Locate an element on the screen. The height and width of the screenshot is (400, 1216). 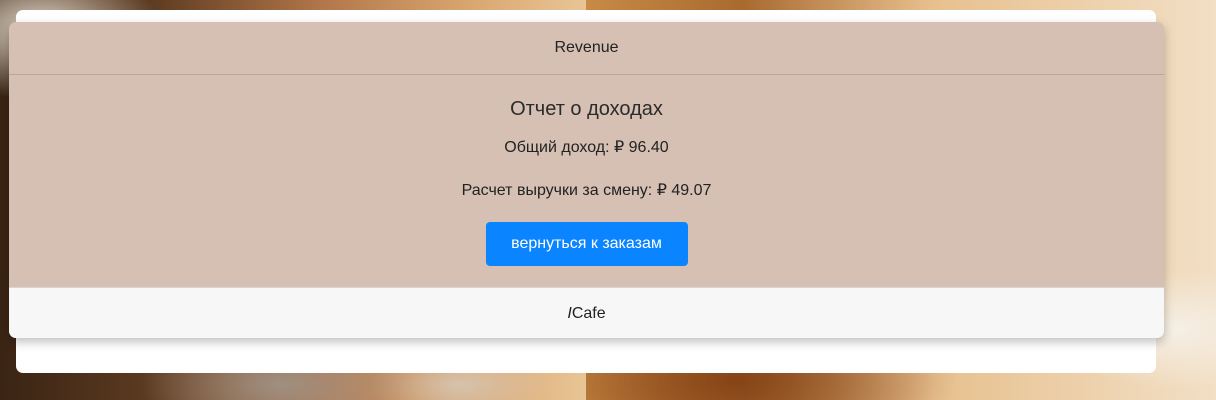
back-to-orders-button: вернуться к заказам is located at coordinates (586, 244).